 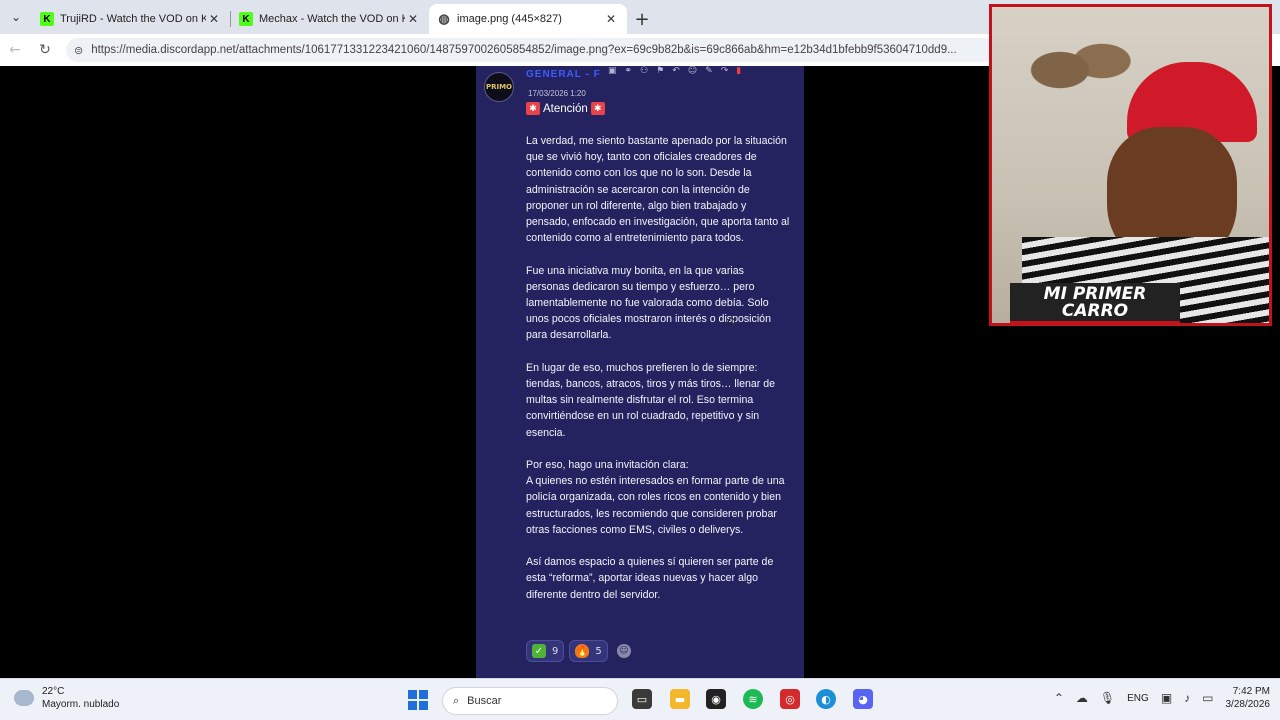 I want to click on avatar: PRIMO, so click(x=499, y=87).